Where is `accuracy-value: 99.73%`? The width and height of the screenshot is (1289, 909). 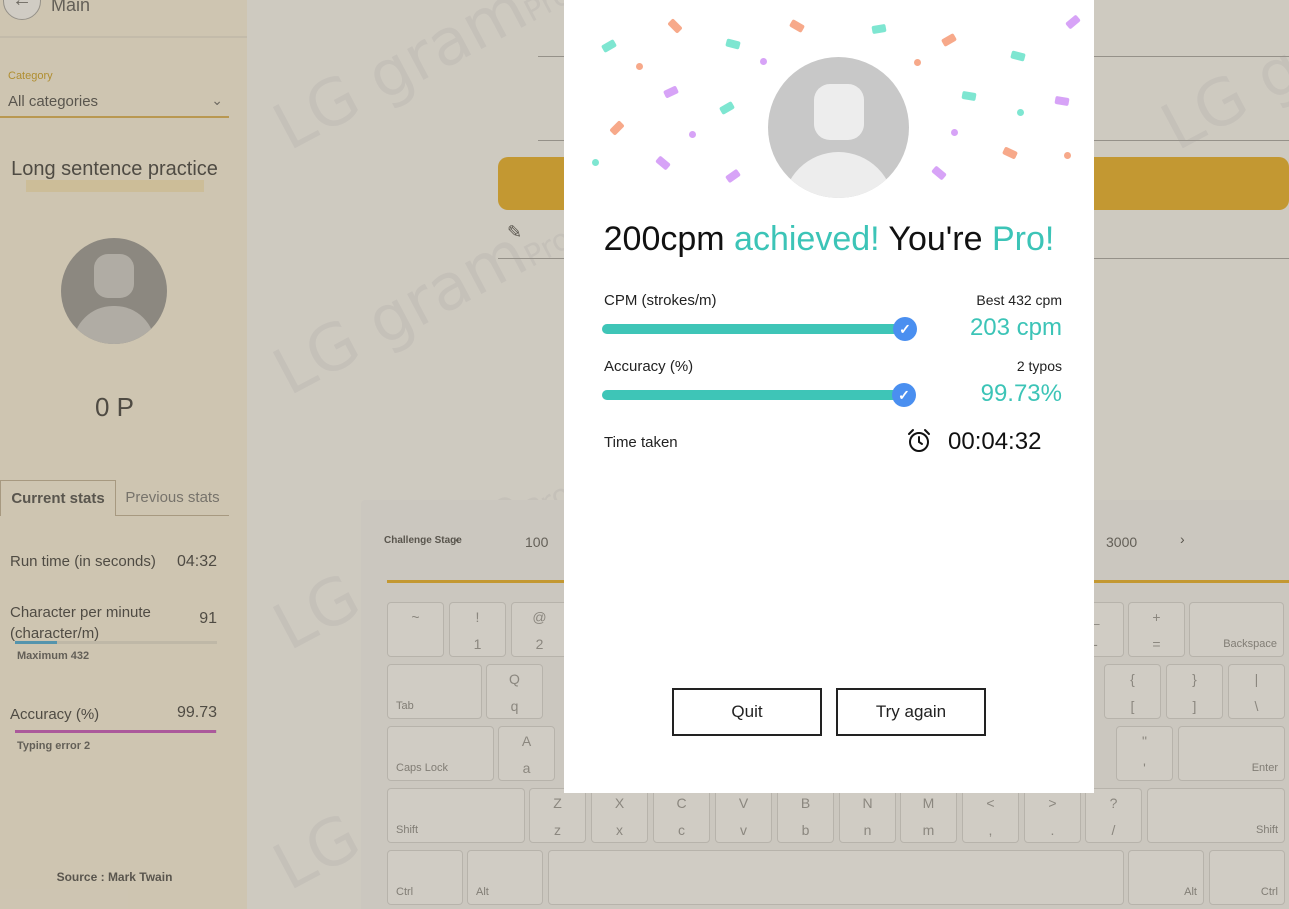 accuracy-value: 99.73% is located at coordinates (1021, 393).